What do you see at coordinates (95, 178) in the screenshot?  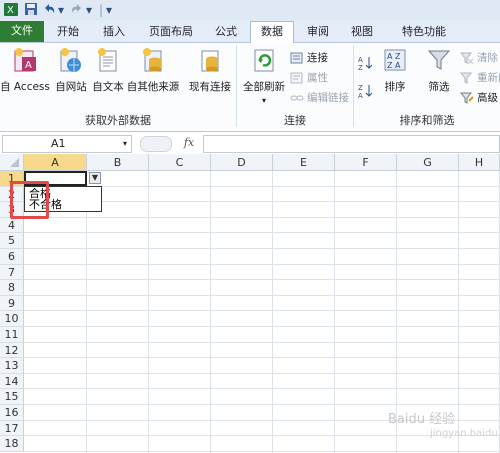 I see `dropdown-arrow-button: ▼` at bounding box center [95, 178].